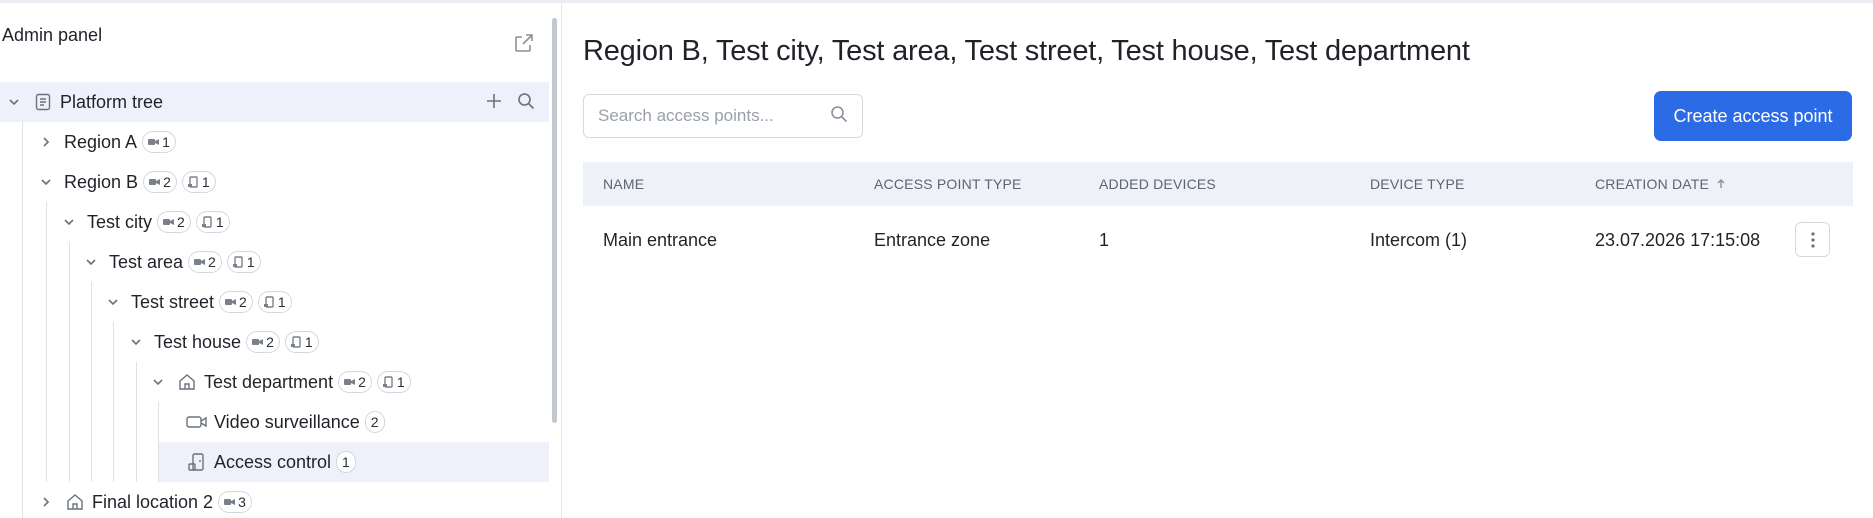 This screenshot has width=1873, height=518. Describe the element at coordinates (197, 462) in the screenshot. I see `access-control-icon` at that location.